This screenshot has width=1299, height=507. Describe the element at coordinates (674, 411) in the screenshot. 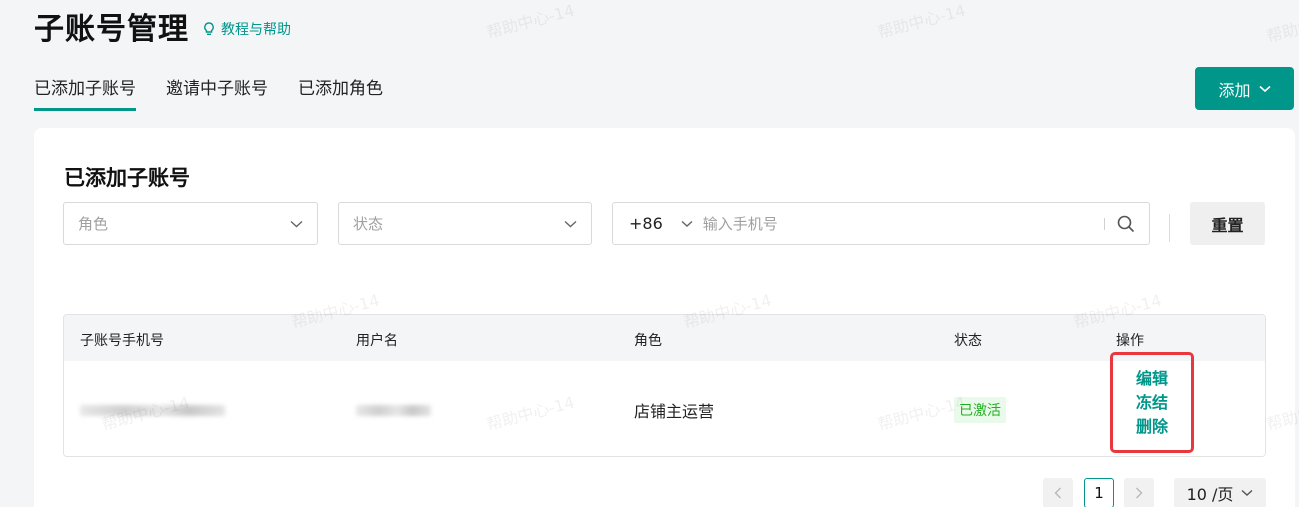

I see `role-cell: 店铺主运营` at that location.